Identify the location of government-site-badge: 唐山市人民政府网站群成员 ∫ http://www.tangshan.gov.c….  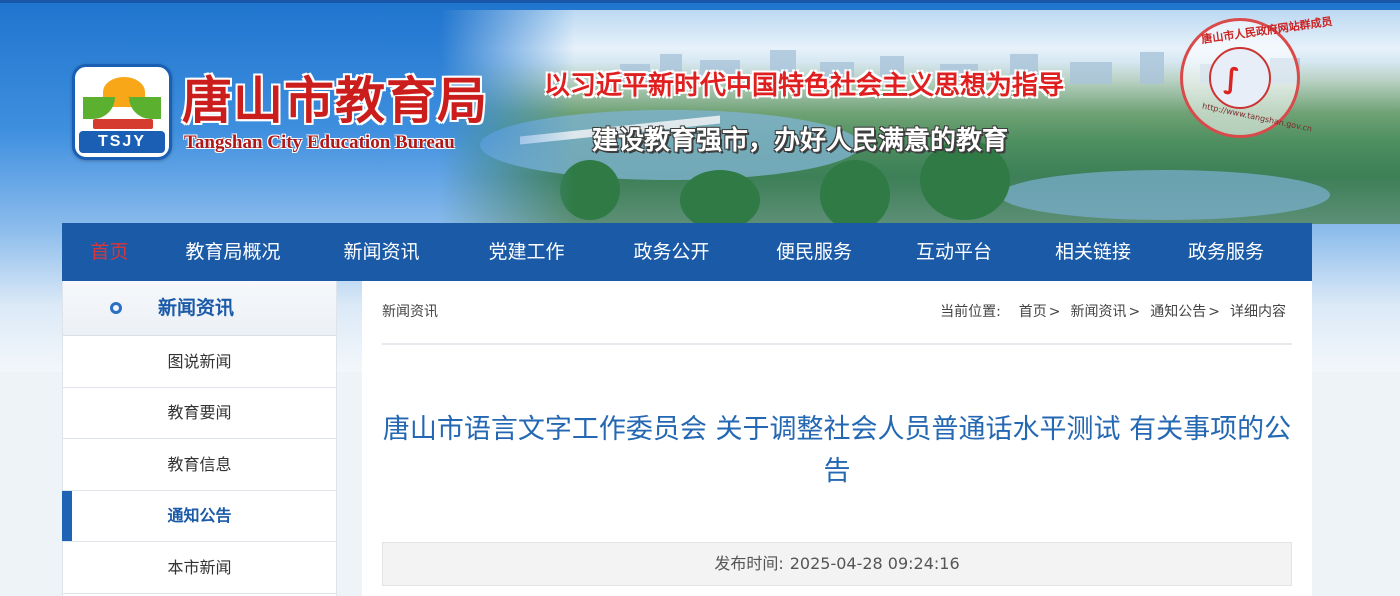
(1256, 76).